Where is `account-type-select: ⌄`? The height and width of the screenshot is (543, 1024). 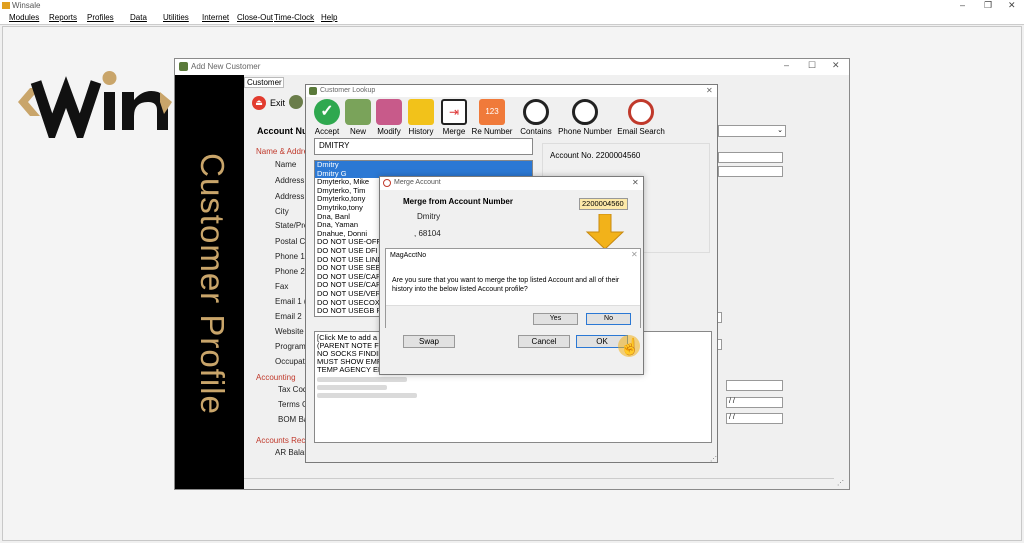 account-type-select: ⌄ is located at coordinates (752, 131).